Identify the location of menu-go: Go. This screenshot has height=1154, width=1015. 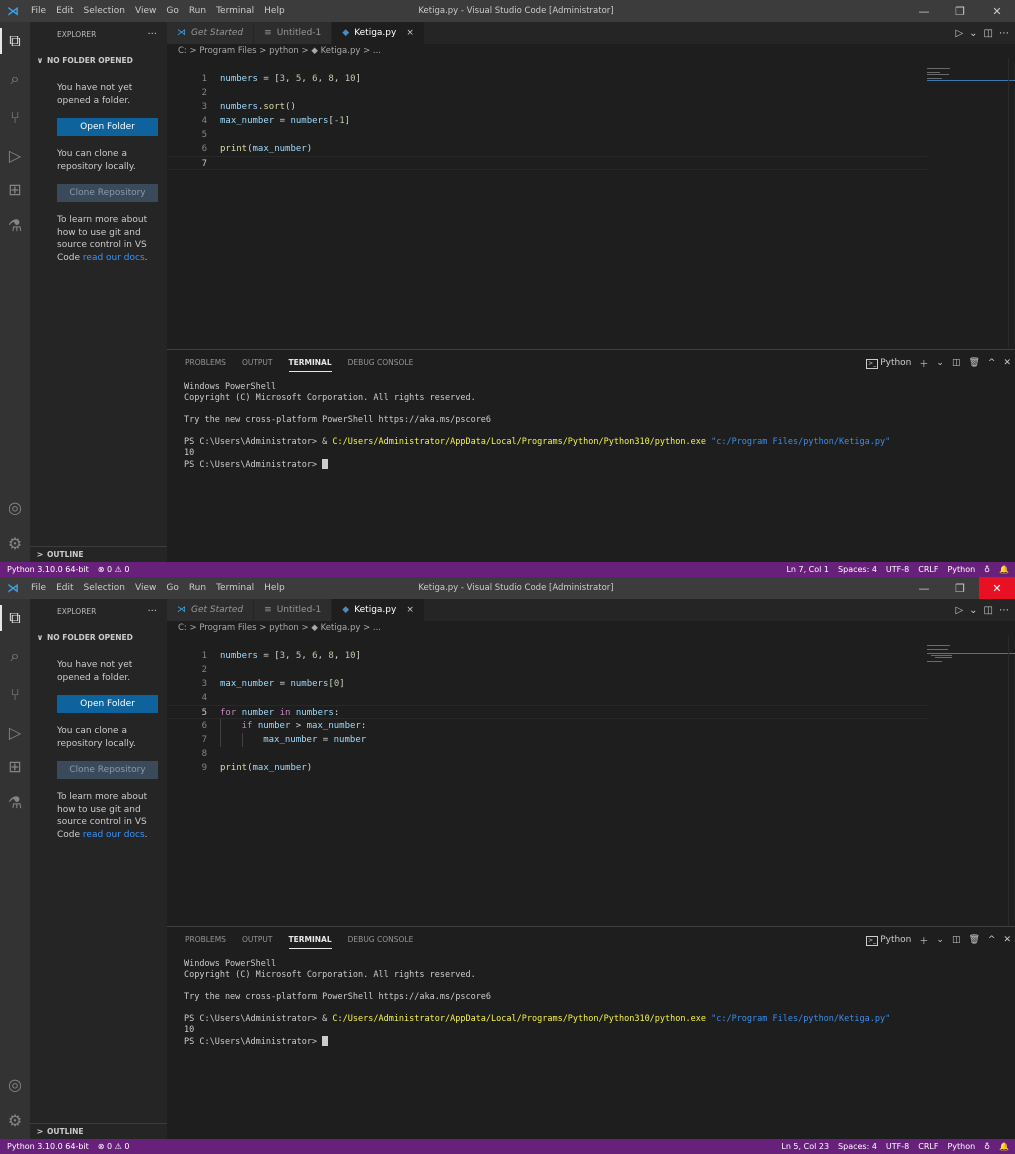
(172, 11).